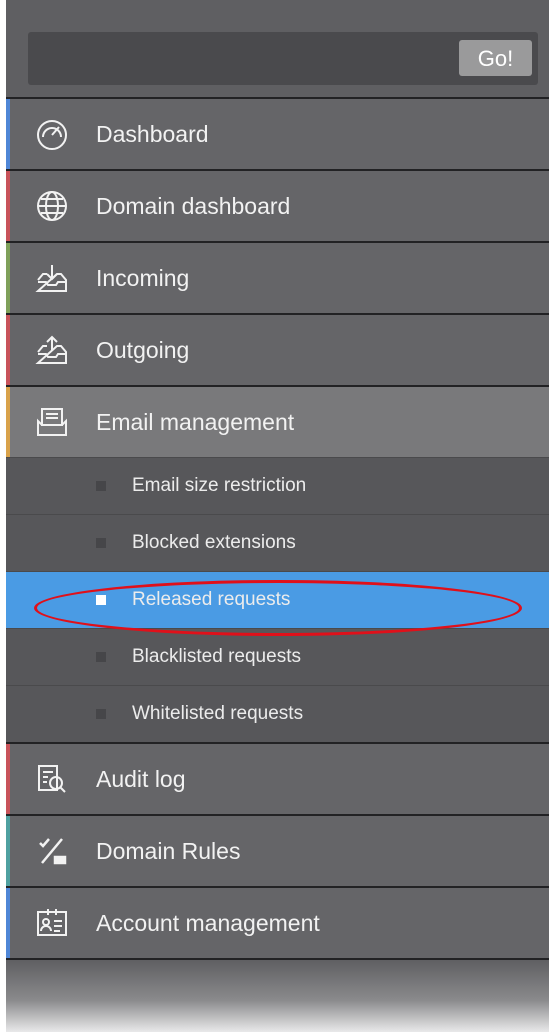 This screenshot has height=1032, width=549. Describe the element at coordinates (277, 778) in the screenshot. I see `sidebar-item-audit-log: Audit log` at that location.